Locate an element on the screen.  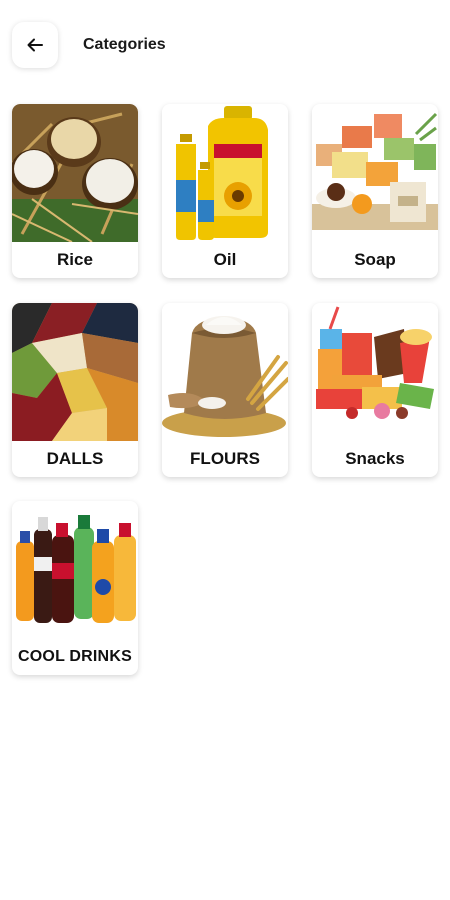
category-label: Rice is located at coordinates (75, 259).